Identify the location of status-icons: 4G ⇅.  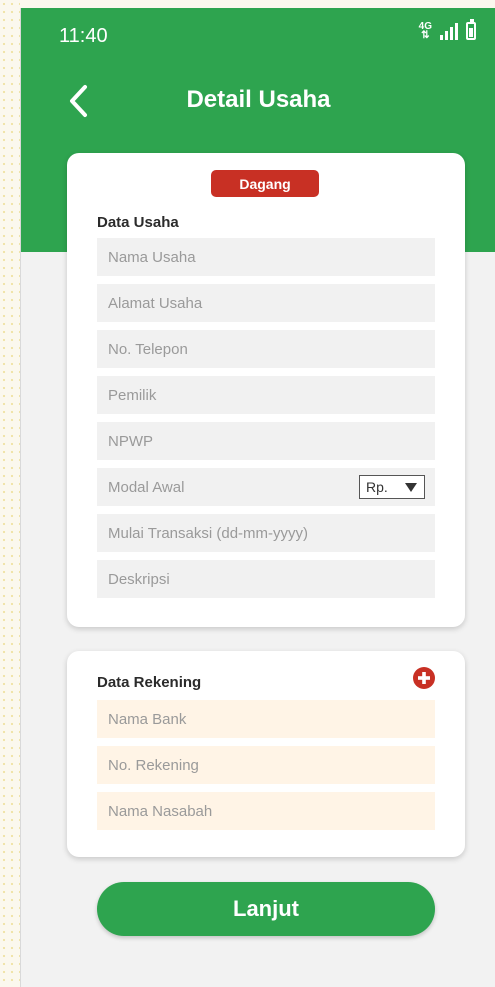
(447, 30).